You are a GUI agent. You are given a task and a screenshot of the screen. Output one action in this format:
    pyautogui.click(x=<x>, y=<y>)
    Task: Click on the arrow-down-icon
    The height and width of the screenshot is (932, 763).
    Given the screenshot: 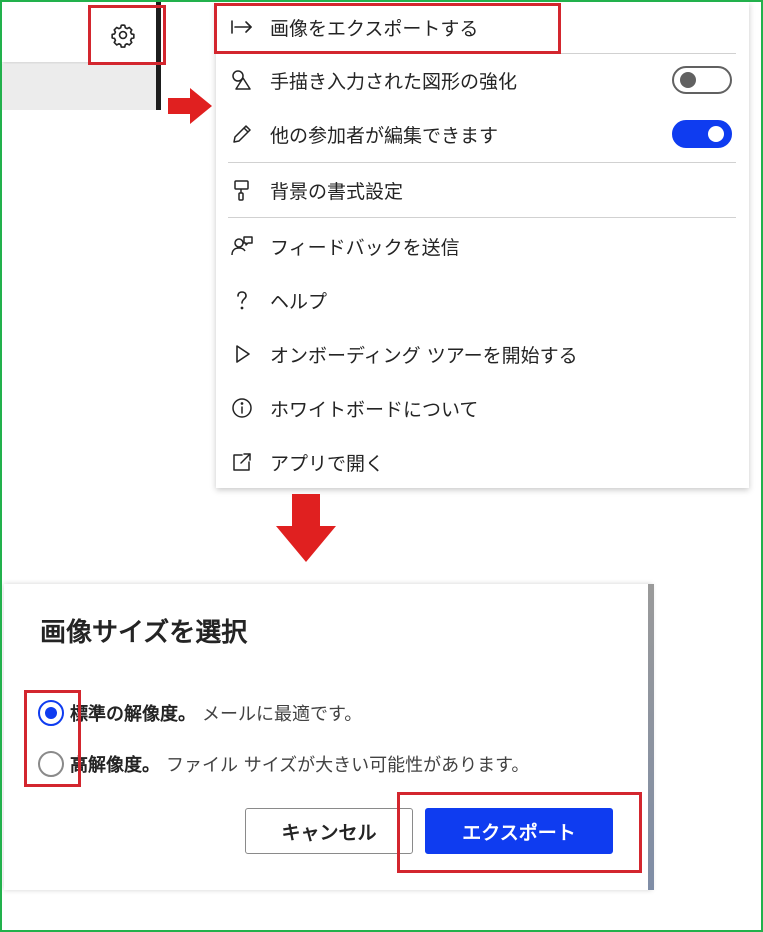 What is the action you would take?
    pyautogui.click(x=306, y=528)
    